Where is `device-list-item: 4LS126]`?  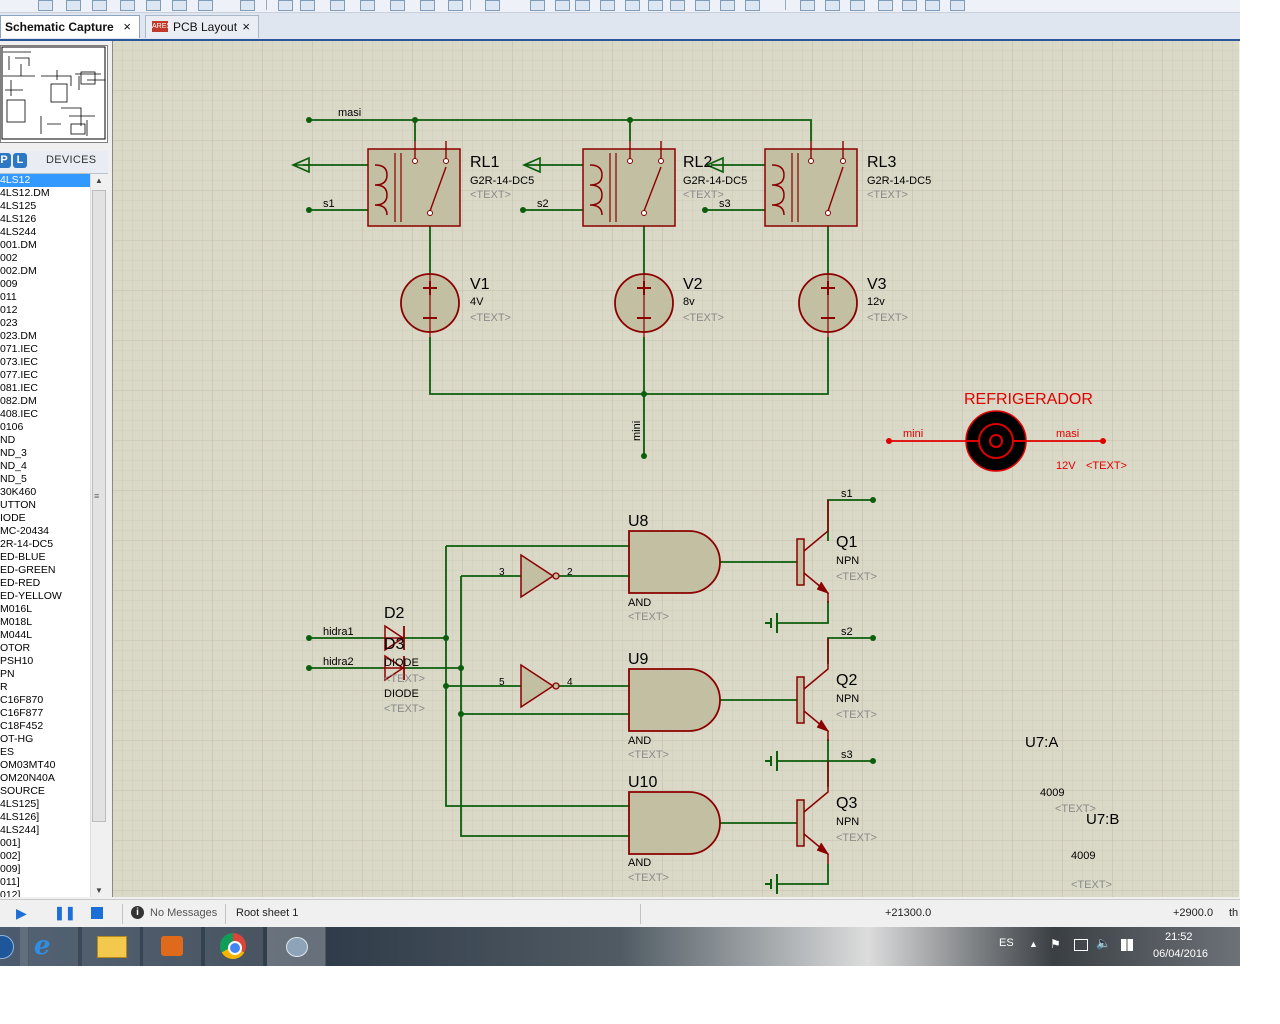
device-list-item: 4LS126] is located at coordinates (45, 817).